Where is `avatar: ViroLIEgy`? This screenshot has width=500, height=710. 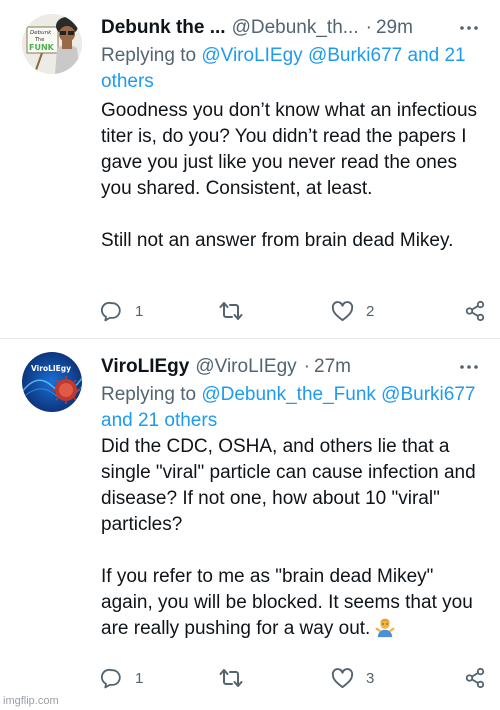 avatar: ViroLIEgy is located at coordinates (52, 382).